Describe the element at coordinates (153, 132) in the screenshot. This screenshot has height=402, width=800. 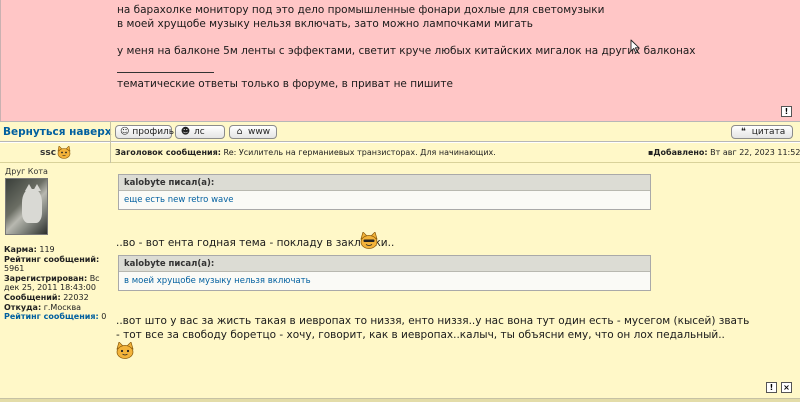
I see `profile-button-label: профиль` at that location.